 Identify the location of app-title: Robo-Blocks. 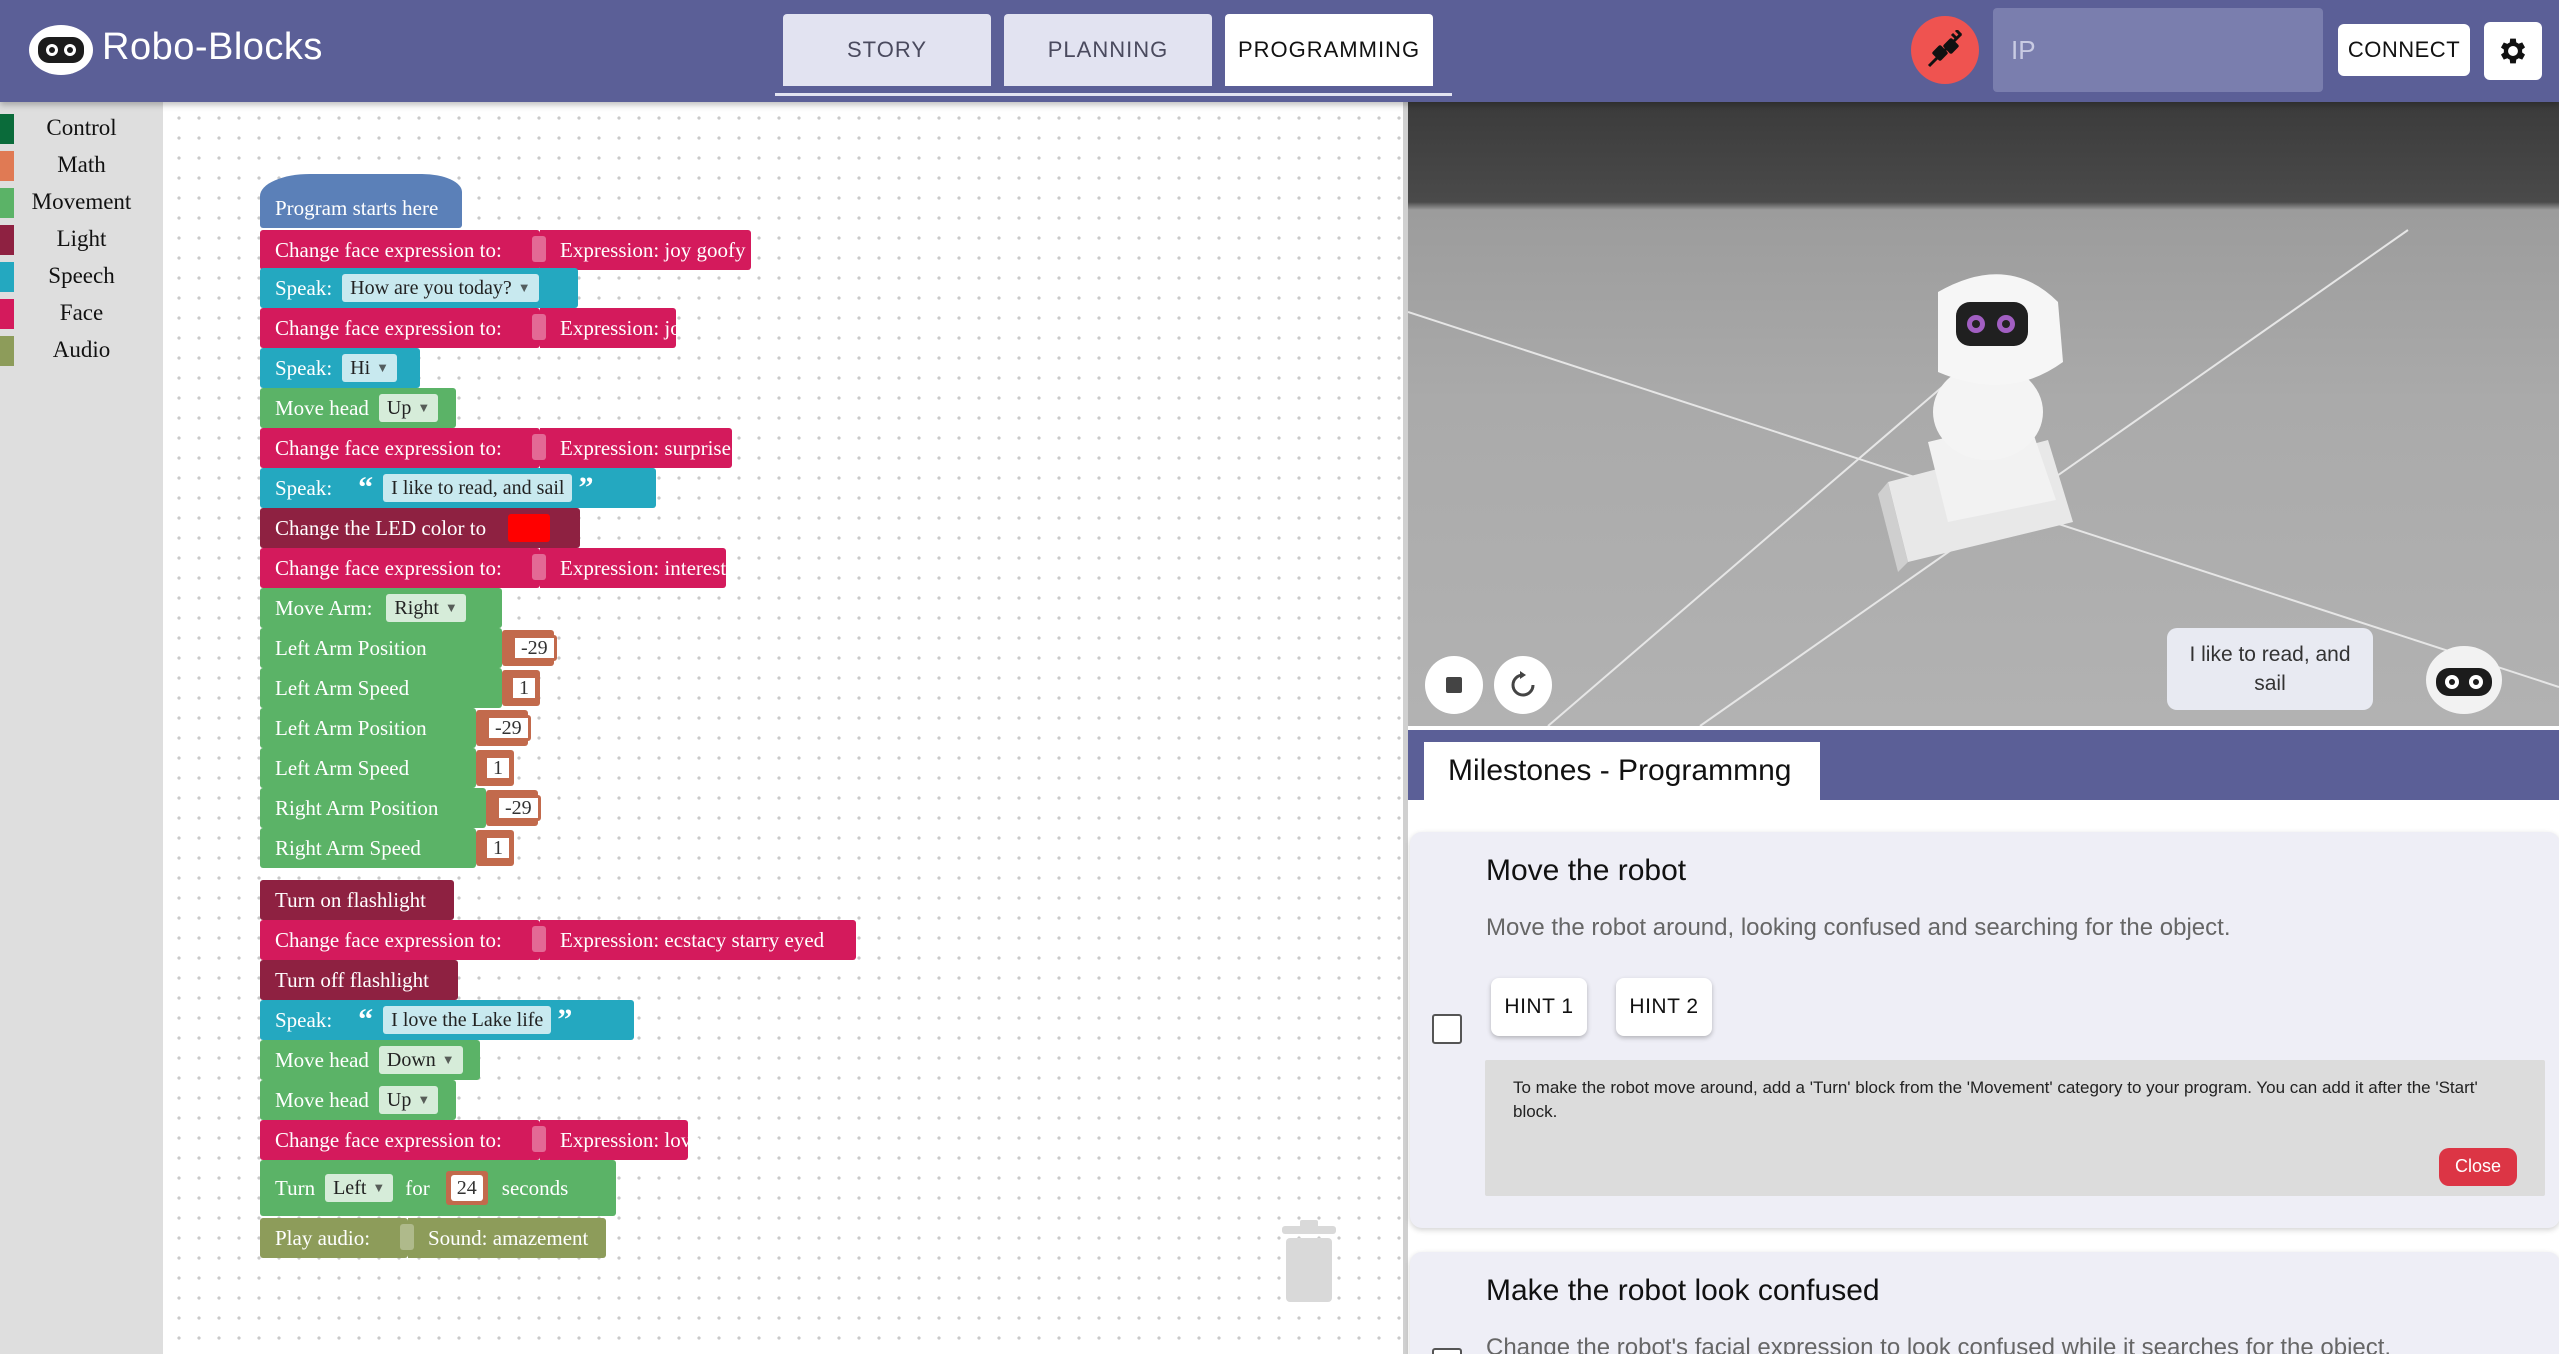
(212, 47).